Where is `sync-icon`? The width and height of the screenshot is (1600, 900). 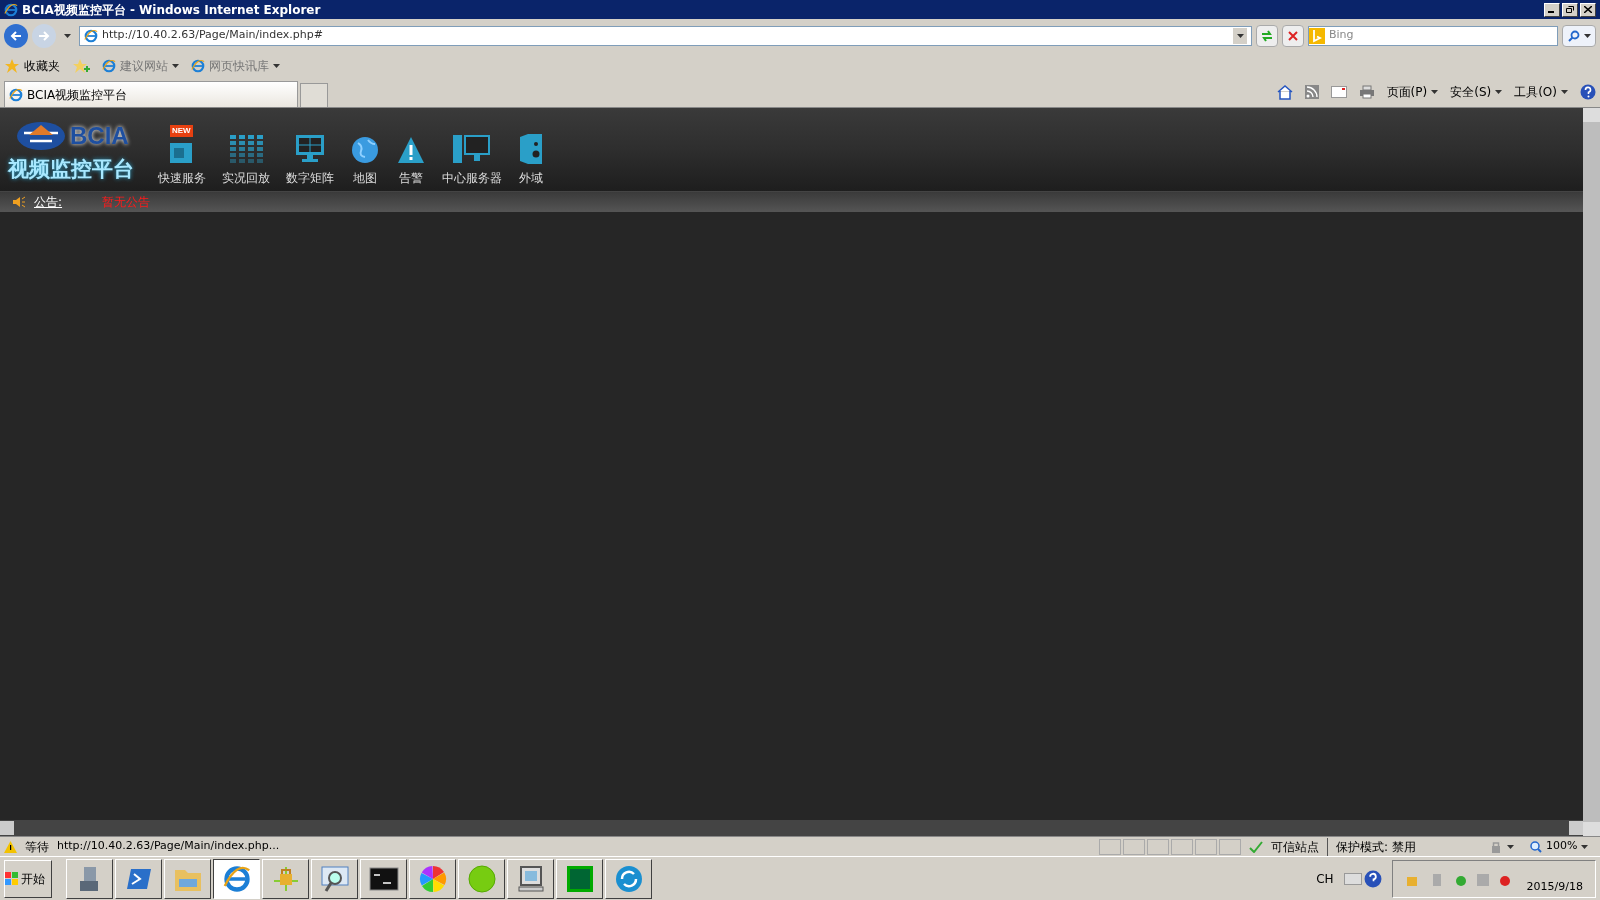 sync-icon is located at coordinates (628, 878).